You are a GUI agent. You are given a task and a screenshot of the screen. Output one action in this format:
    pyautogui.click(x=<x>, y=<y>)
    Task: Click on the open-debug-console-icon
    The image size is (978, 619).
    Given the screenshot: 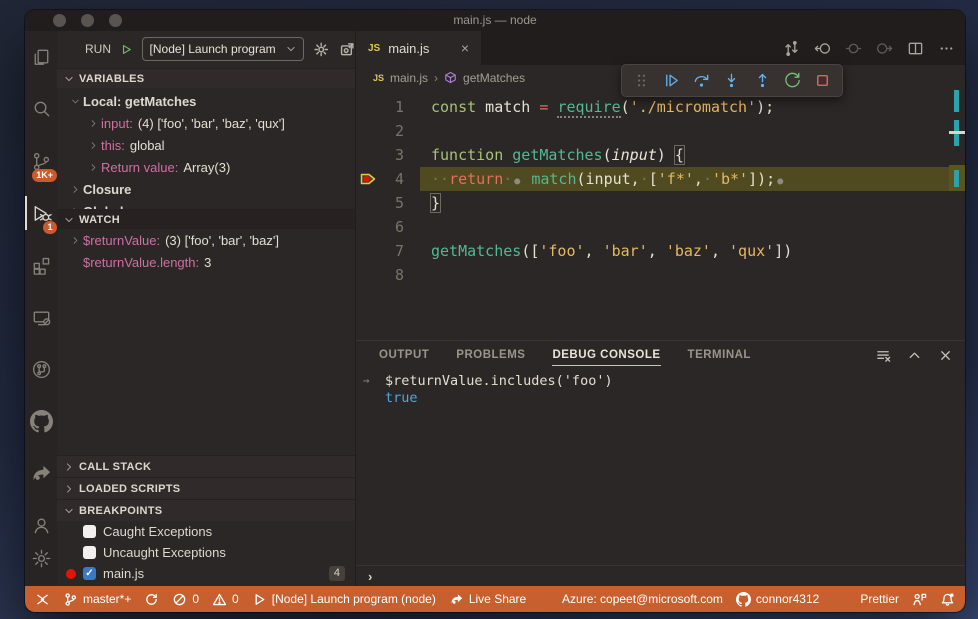 What is the action you would take?
    pyautogui.click(x=347, y=49)
    